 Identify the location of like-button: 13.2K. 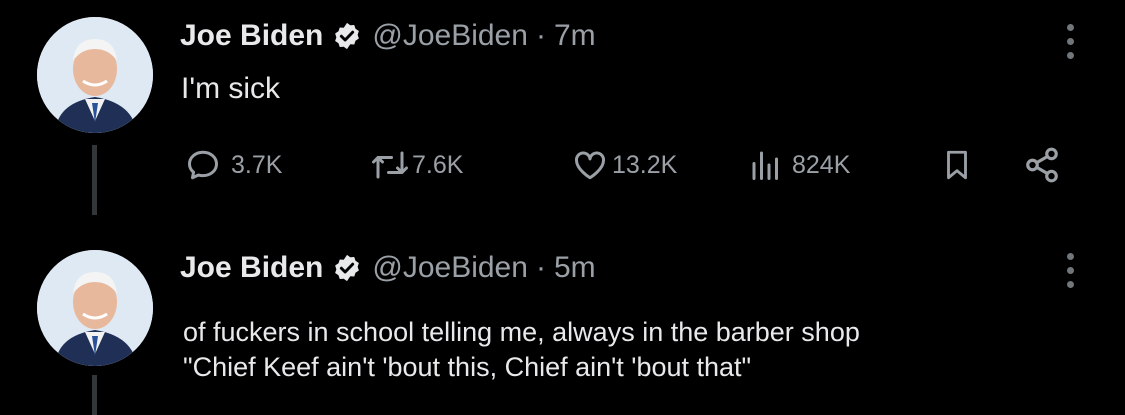
(624, 165).